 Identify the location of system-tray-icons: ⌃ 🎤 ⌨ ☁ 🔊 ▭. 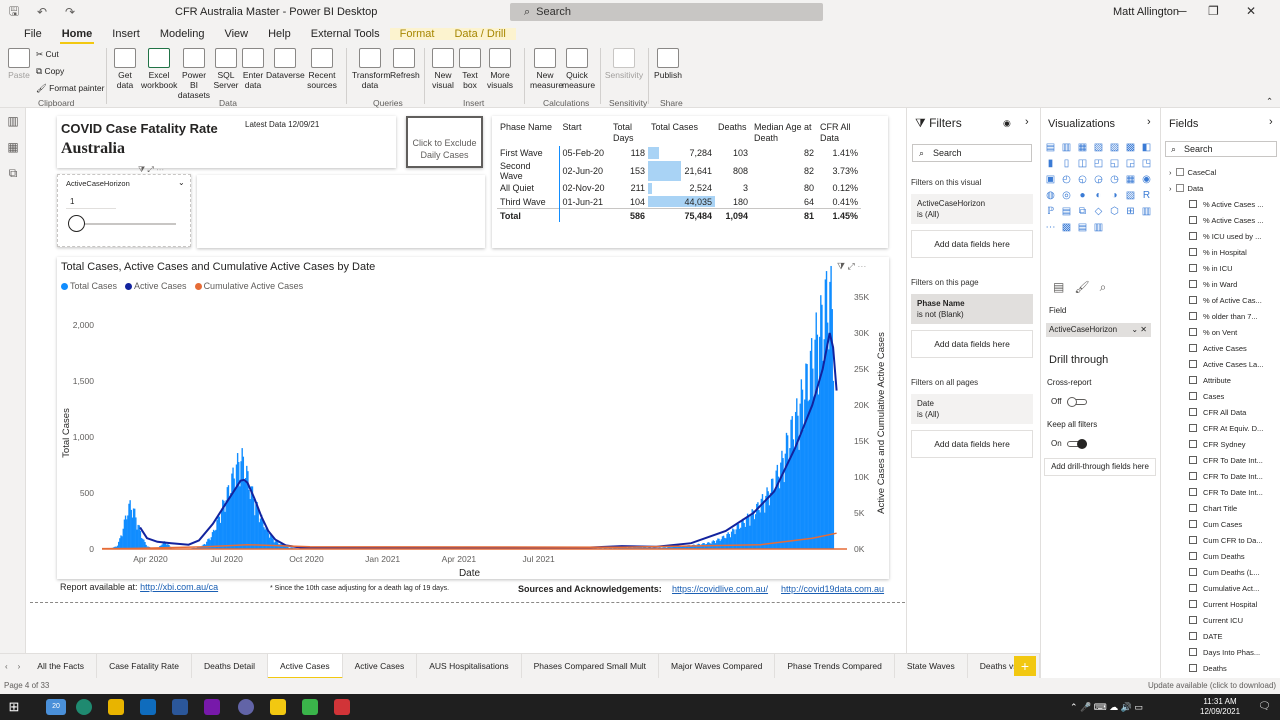
(1106, 707).